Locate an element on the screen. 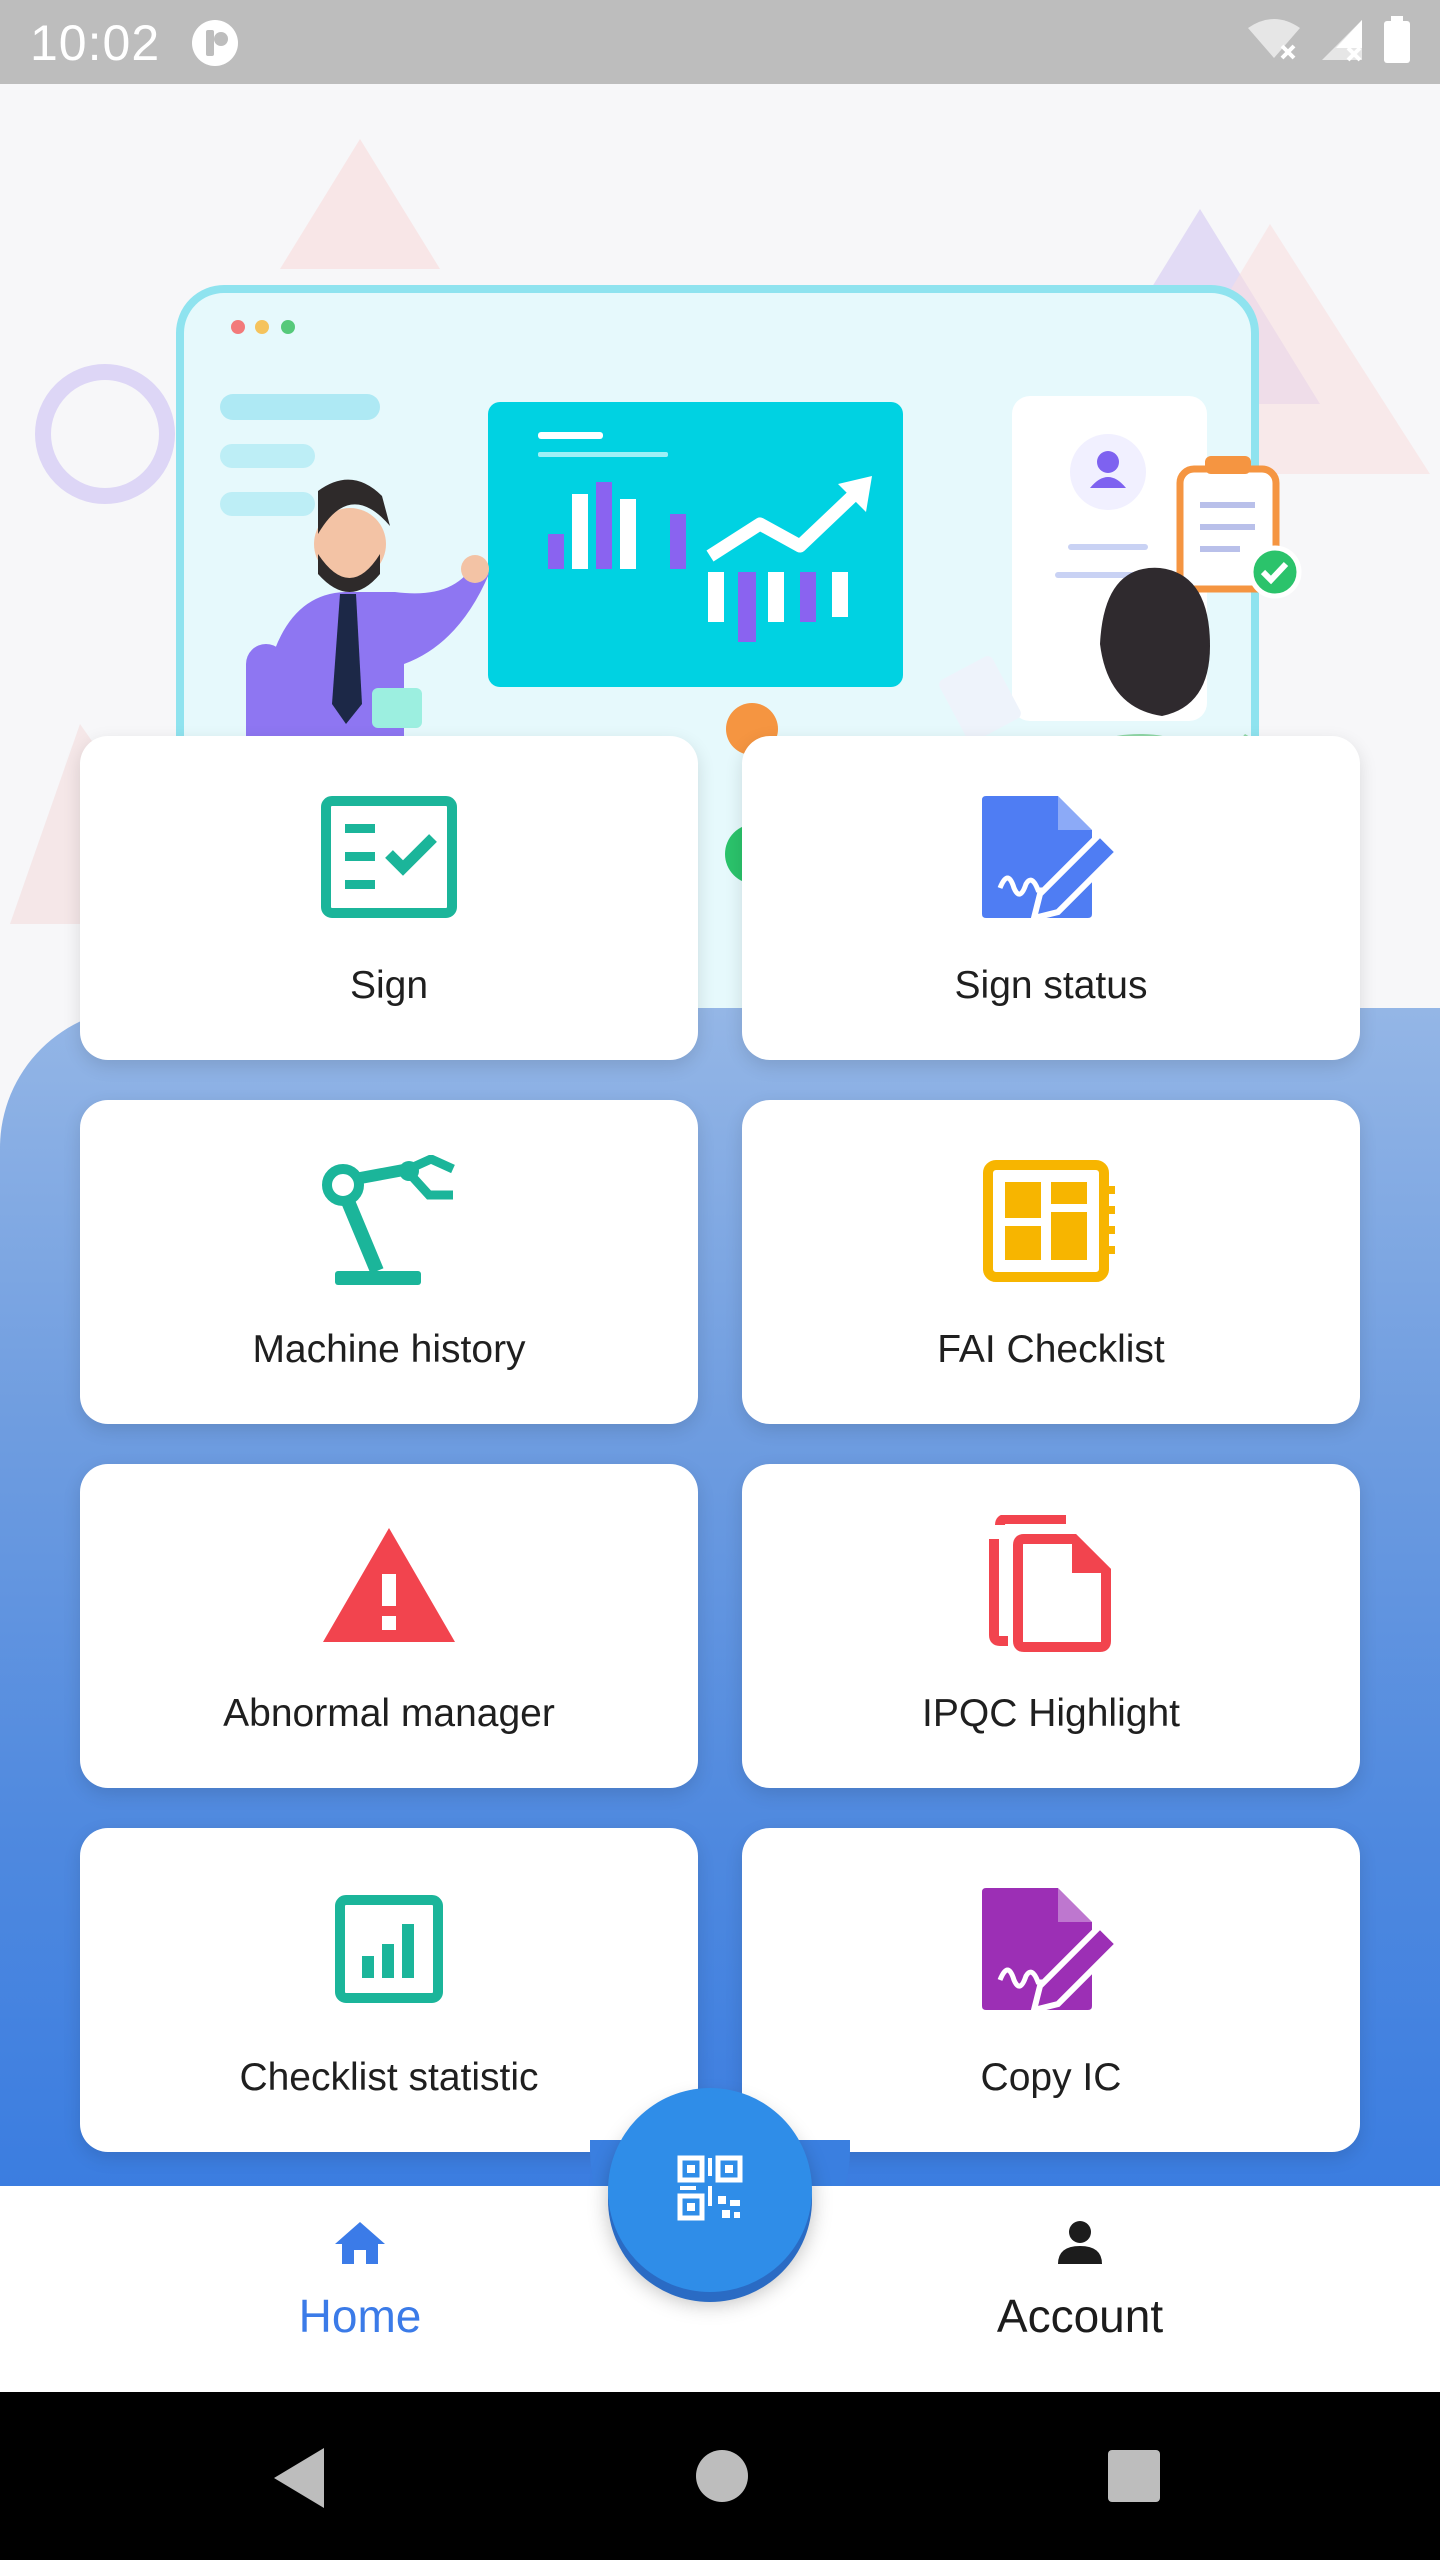 The width and height of the screenshot is (1440, 2560). menu-card-machine-history: Machine history is located at coordinates (389, 1262).